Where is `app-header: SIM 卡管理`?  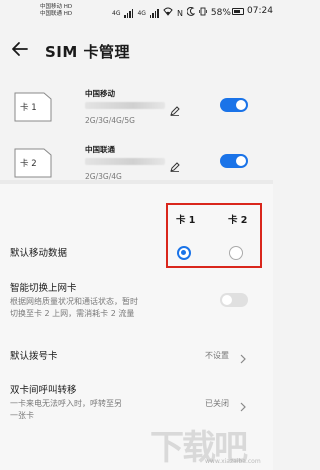
app-header: SIM 卡管理 is located at coordinates (136, 50).